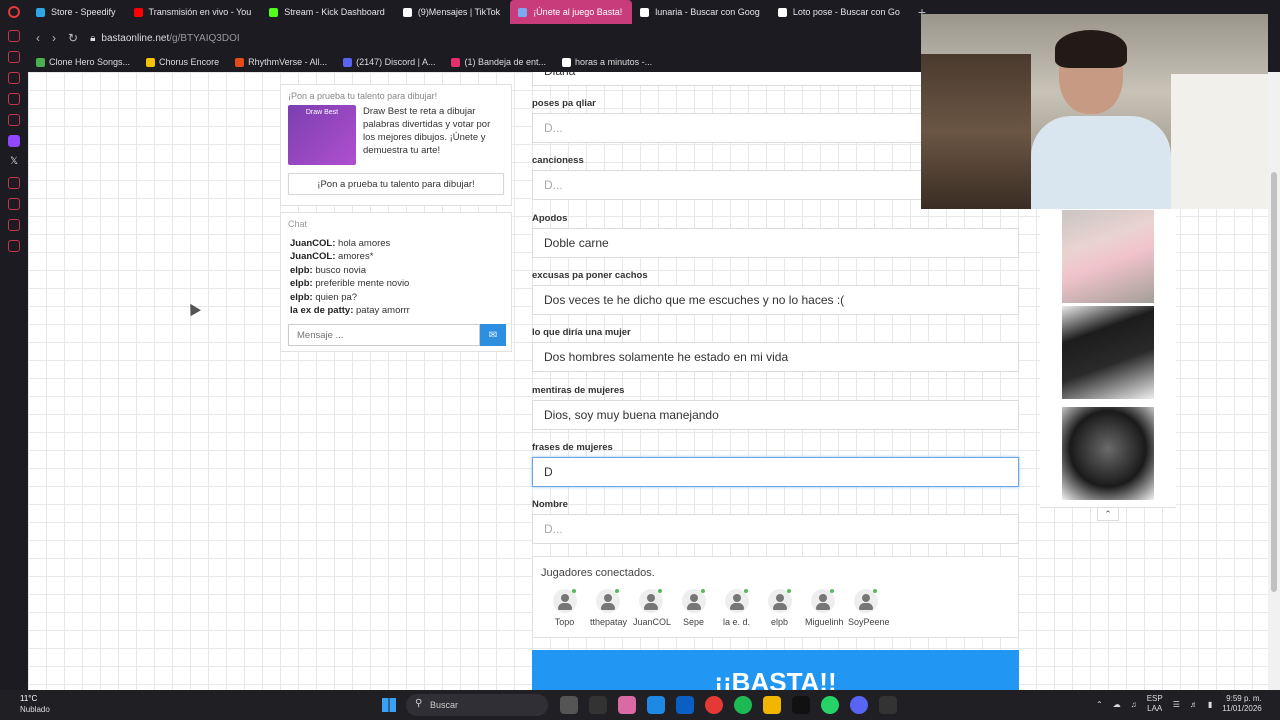 This screenshot has height=720, width=1280. What do you see at coordinates (14, 204) in the screenshot?
I see `downloads-icon` at bounding box center [14, 204].